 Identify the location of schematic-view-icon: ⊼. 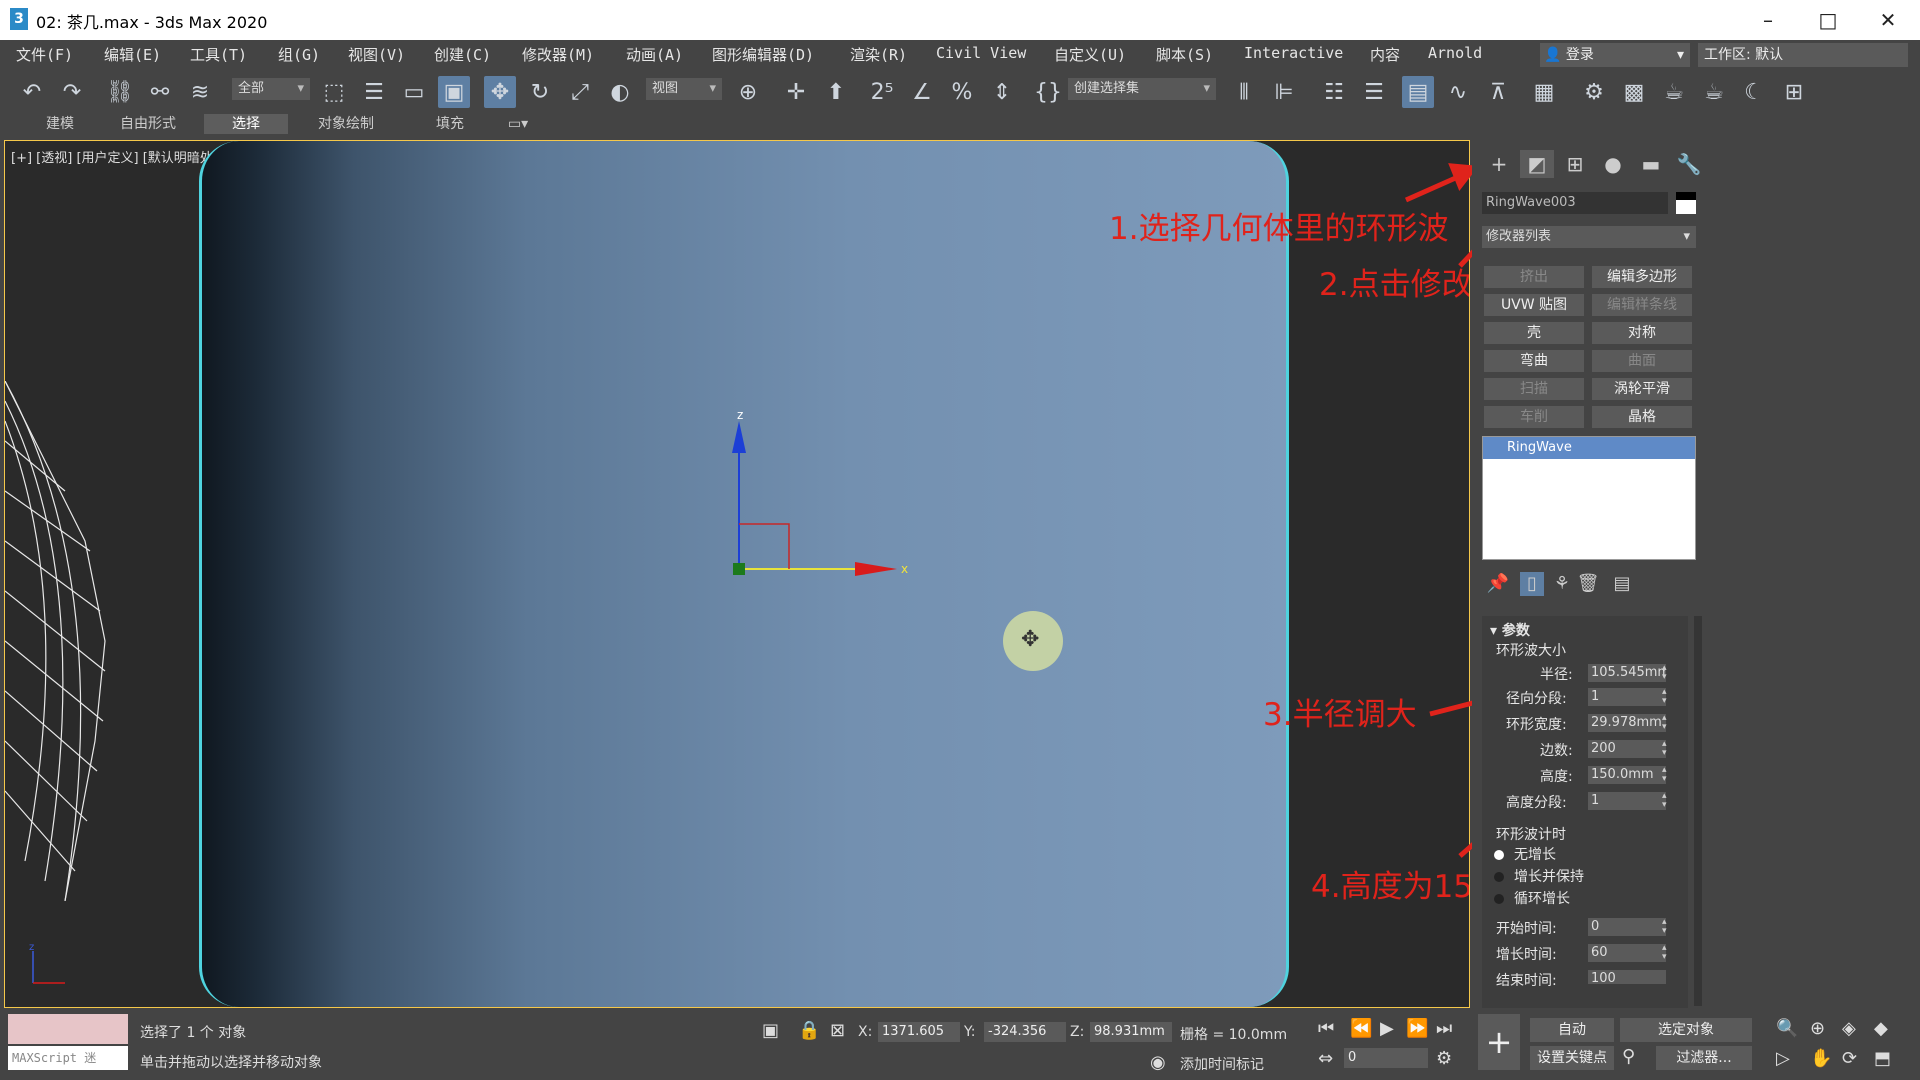
(1498, 92).